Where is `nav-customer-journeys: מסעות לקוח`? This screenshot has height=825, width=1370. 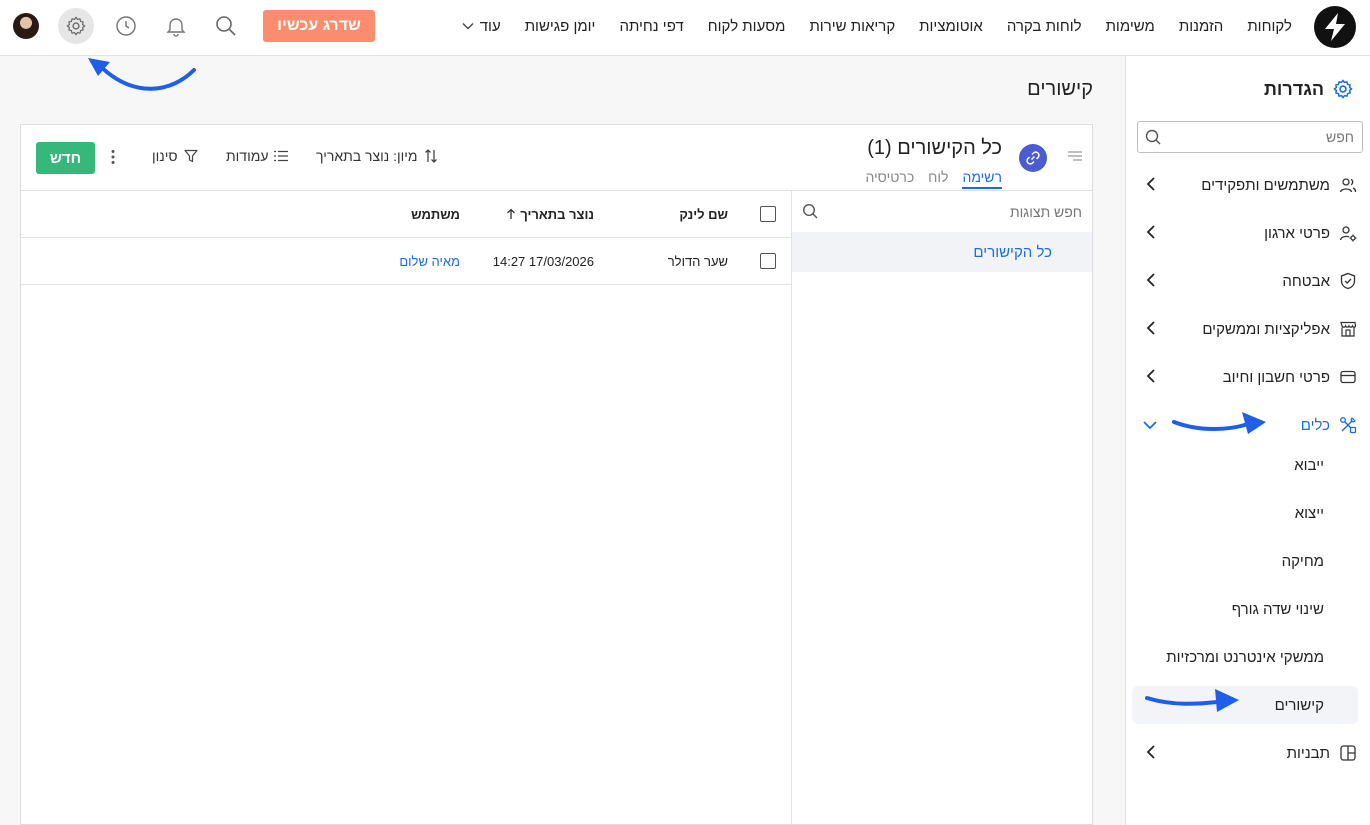
nav-customer-journeys: מסעות לקוח is located at coordinates (747, 26).